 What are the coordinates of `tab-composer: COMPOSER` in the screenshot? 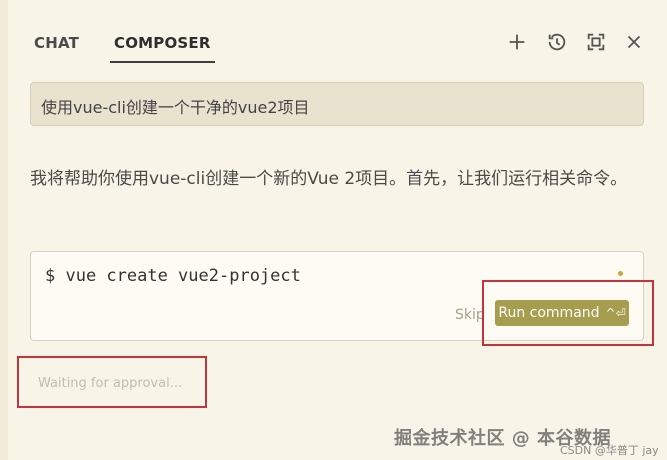 It's located at (162, 48).